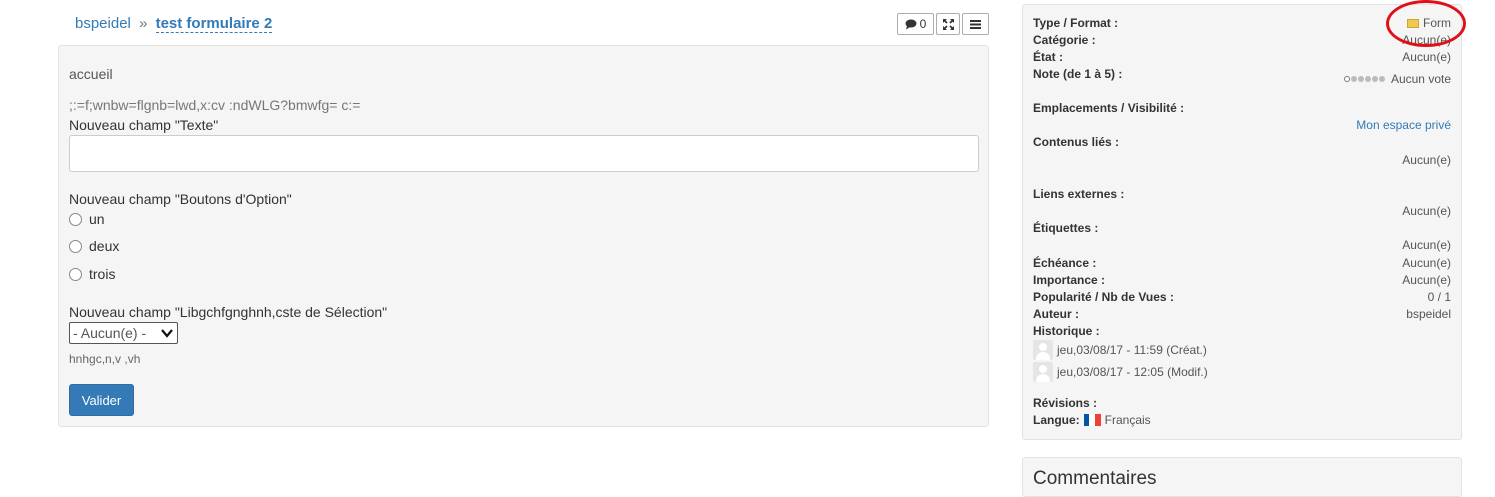 The image size is (1495, 497). I want to click on type-value-text: Form, so click(1437, 23).